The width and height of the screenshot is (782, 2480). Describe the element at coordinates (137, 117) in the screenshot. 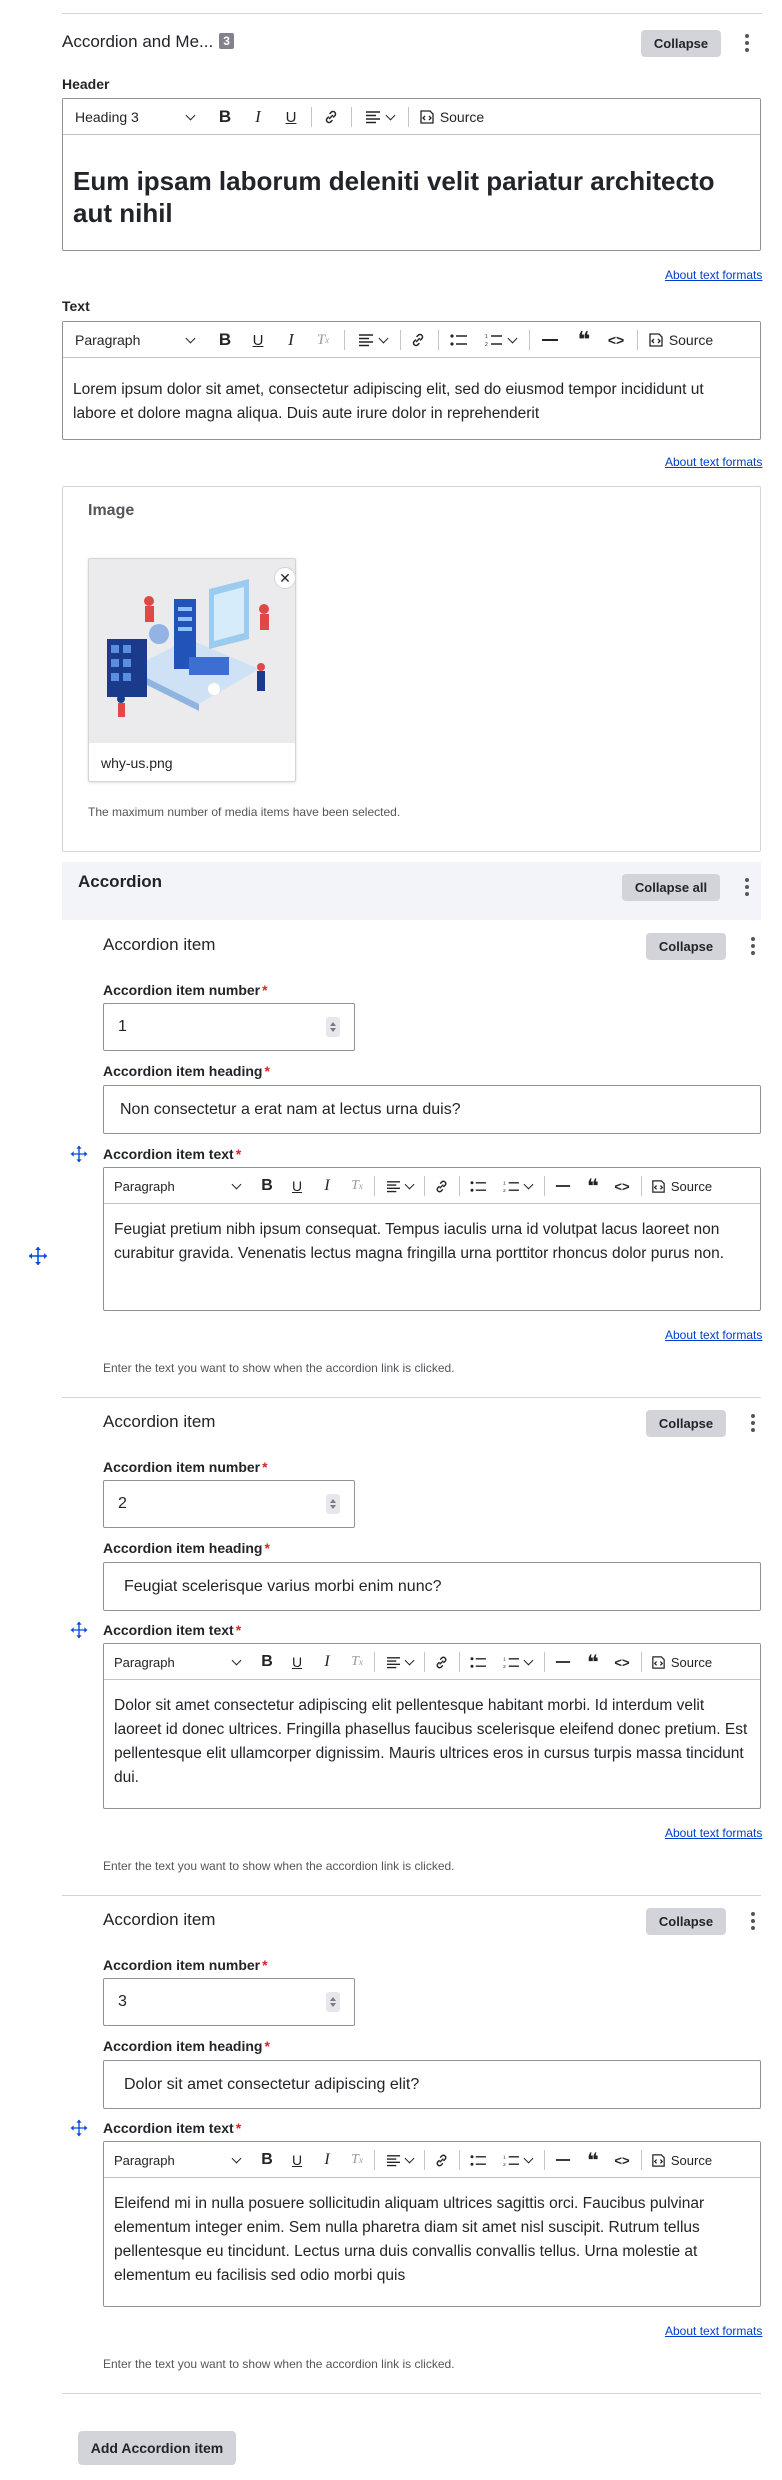

I see `header-format-dropdown: Heading 3` at that location.